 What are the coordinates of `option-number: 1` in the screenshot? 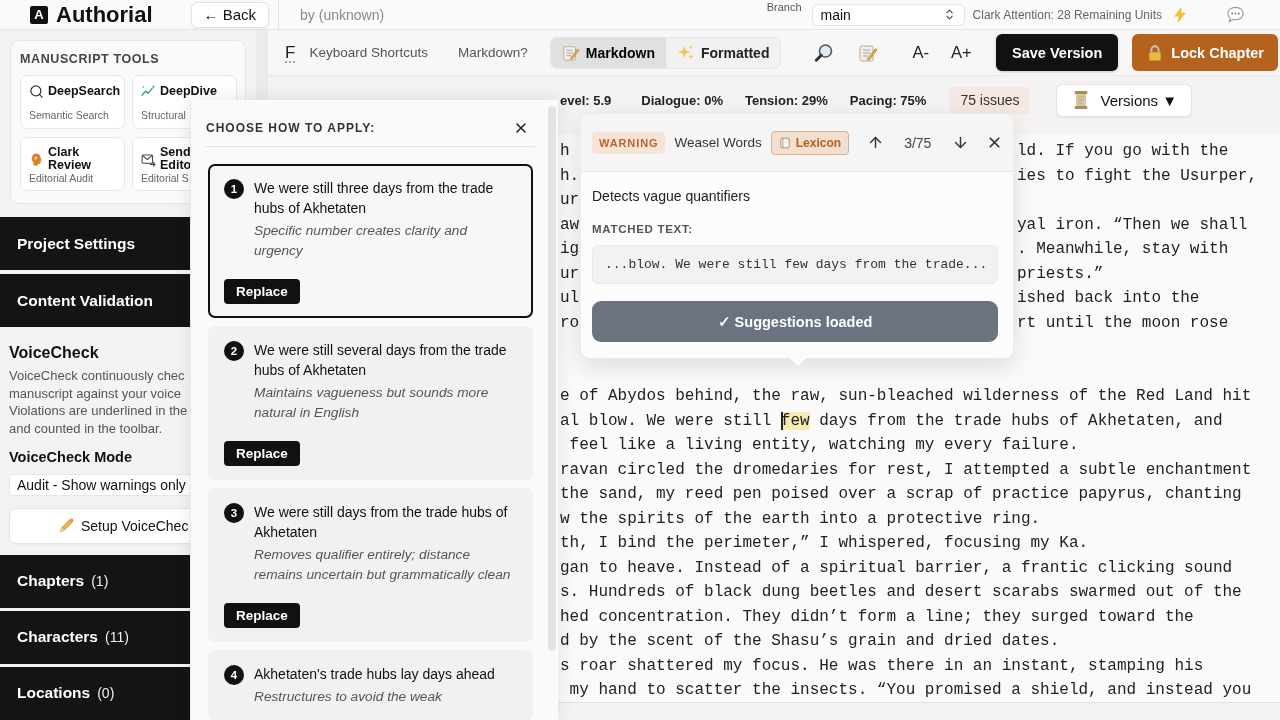 It's located at (234, 189).